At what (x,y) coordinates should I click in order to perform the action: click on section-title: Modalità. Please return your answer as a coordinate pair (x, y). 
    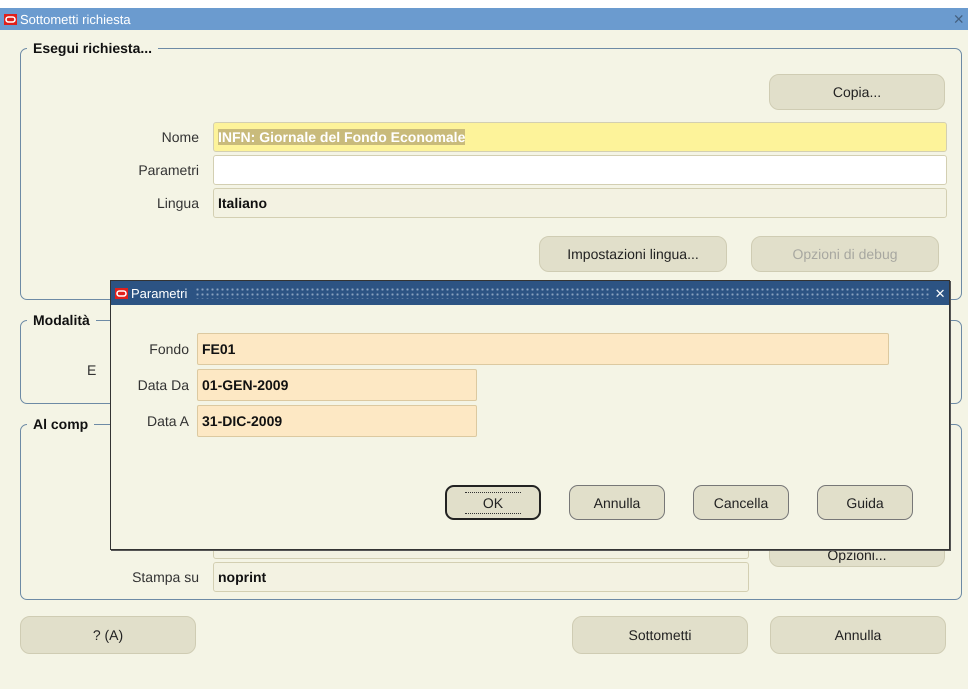
    Looking at the image, I should click on (61, 320).